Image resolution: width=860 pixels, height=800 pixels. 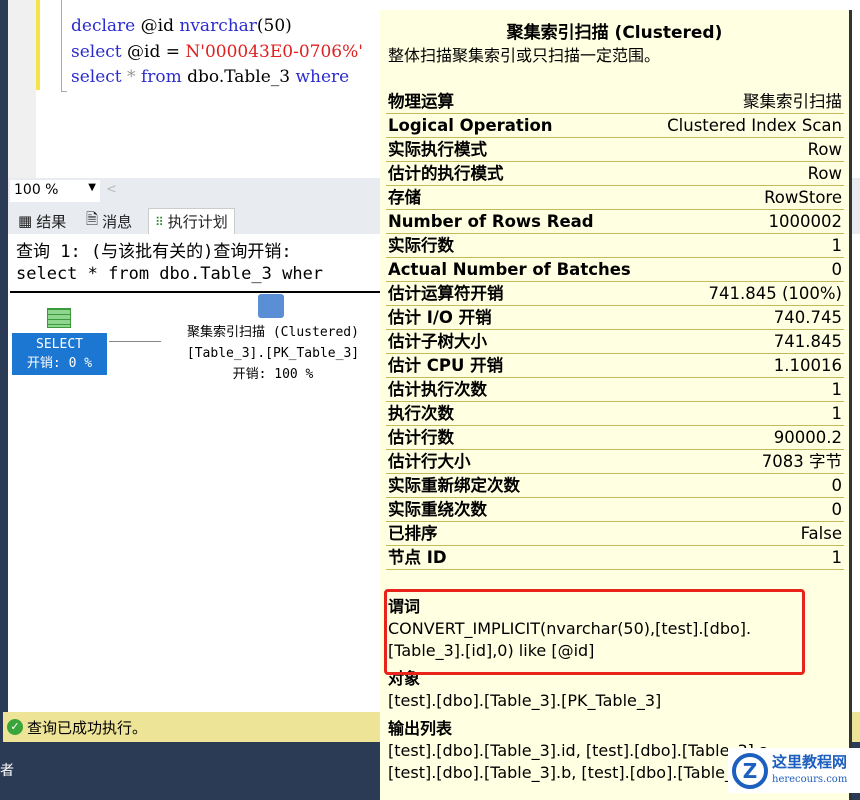 What do you see at coordinates (491, 221) in the screenshot?
I see `property-key: Number of Rows Read` at bounding box center [491, 221].